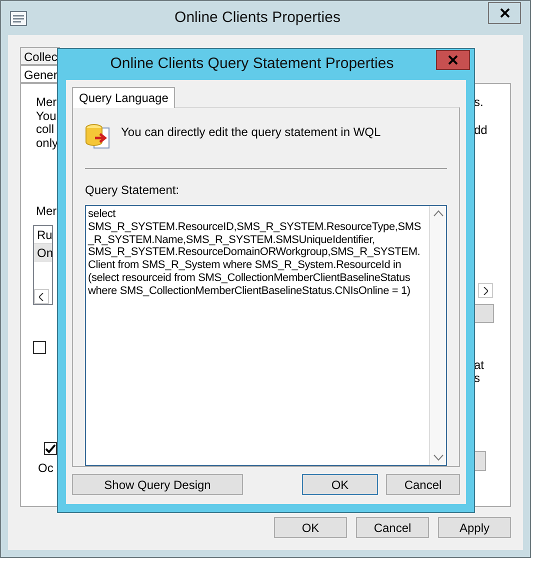 The width and height of the screenshot is (534, 562). What do you see at coordinates (258, 18) in the screenshot?
I see `window-title: Online Clients Properties` at bounding box center [258, 18].